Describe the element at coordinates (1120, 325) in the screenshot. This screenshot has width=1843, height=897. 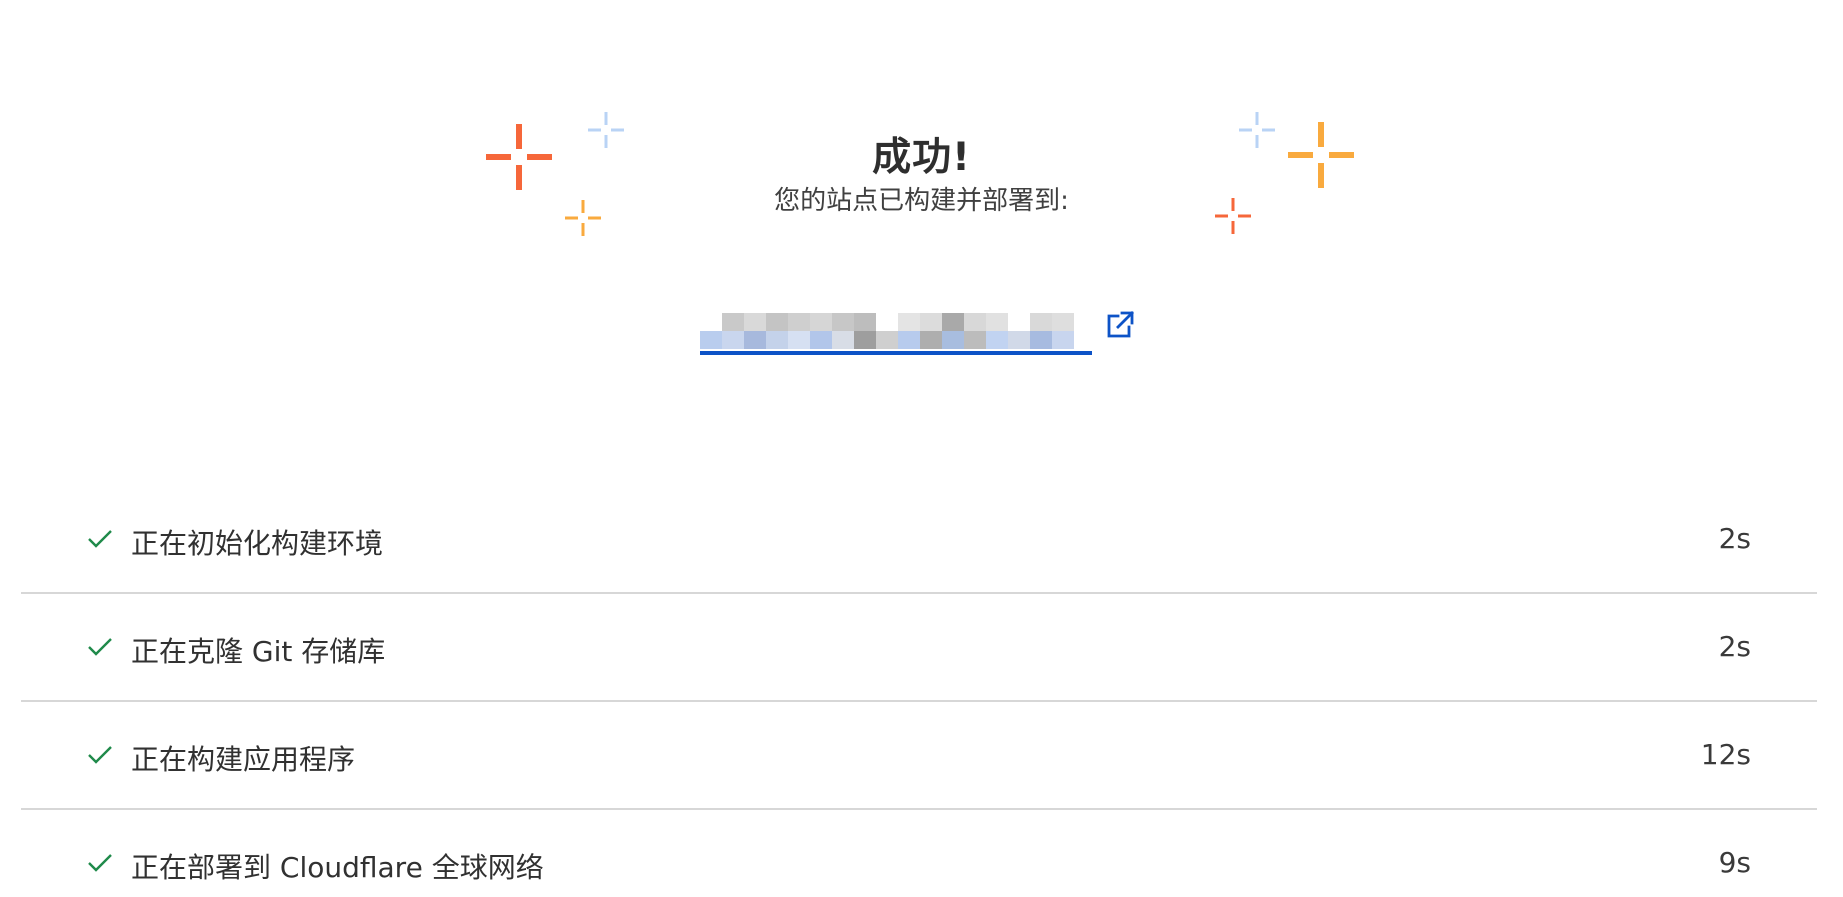
I see `external-link-icon` at that location.